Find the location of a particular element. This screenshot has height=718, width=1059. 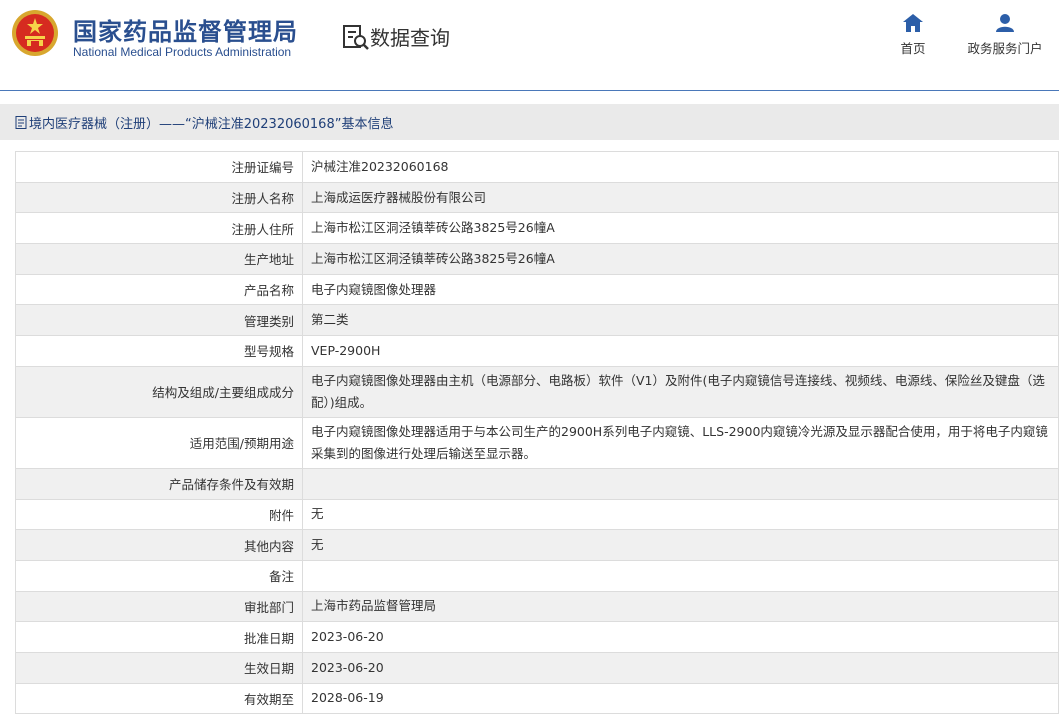

table-row: 注册人名称 上海成运医疗器械股份有限公司 is located at coordinates (537, 197).